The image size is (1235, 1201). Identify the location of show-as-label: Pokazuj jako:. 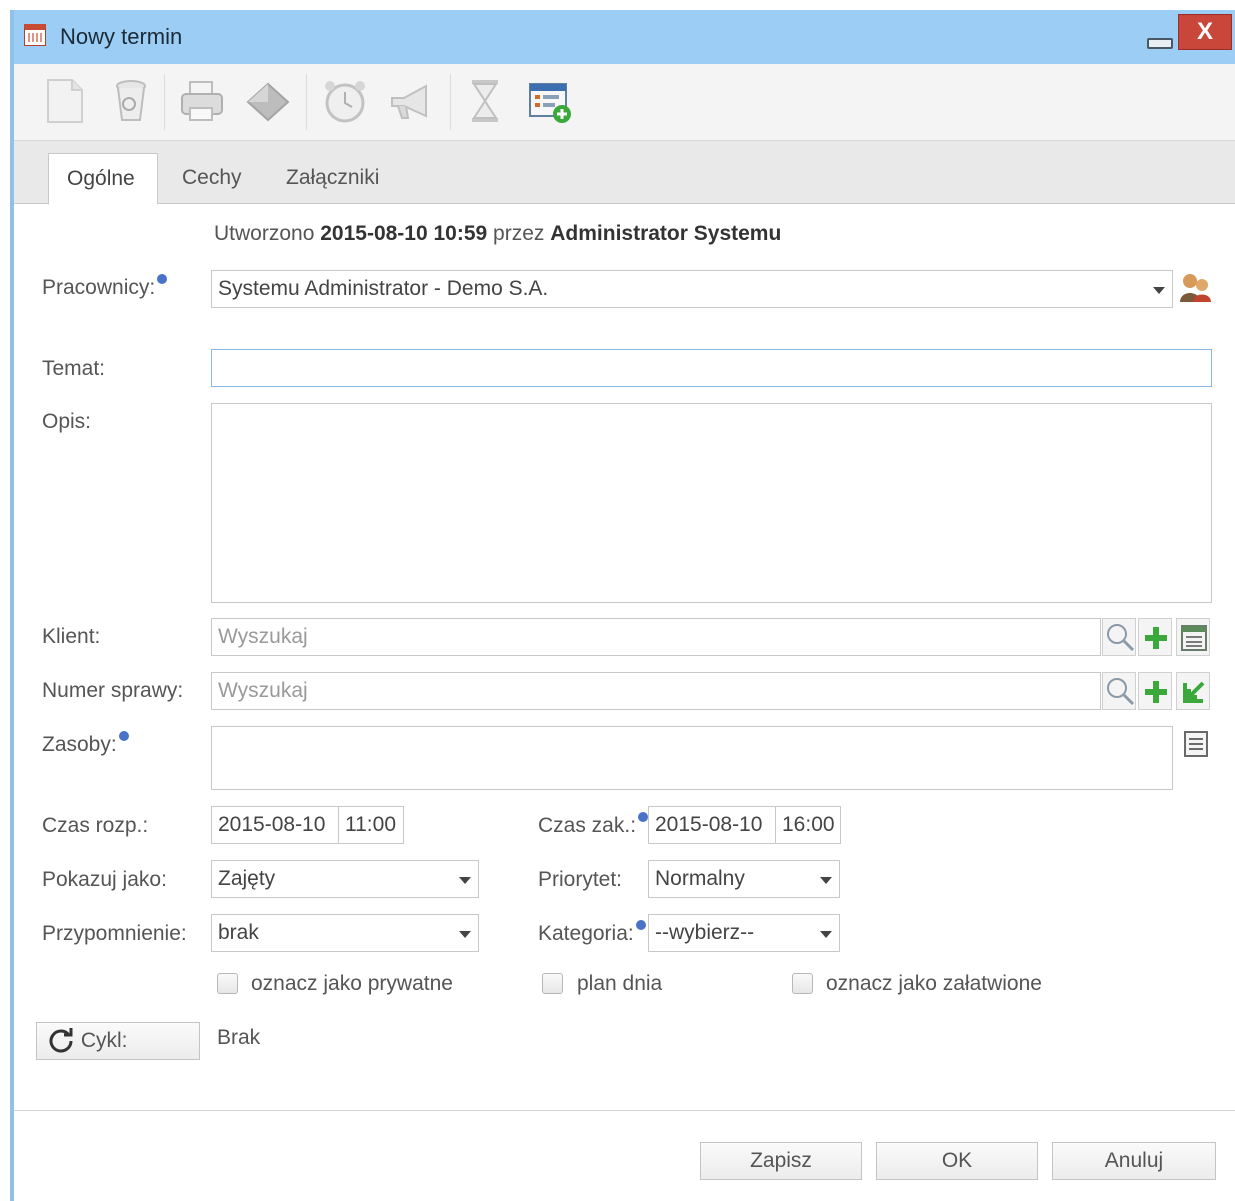
(104, 879).